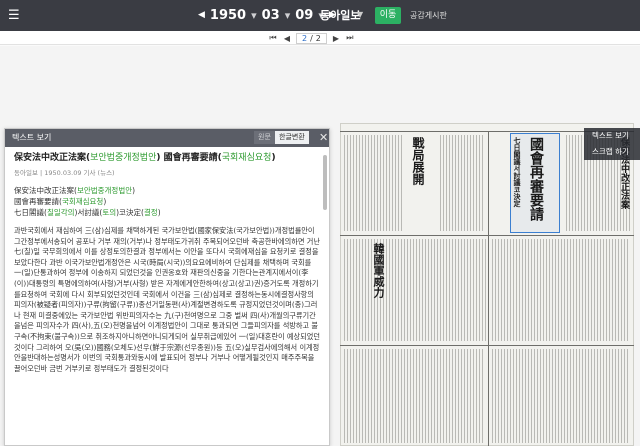 The width and height of the screenshot is (640, 446). What do you see at coordinates (388, 15) in the screenshot?
I see `move-button: 이동` at bounding box center [388, 15].